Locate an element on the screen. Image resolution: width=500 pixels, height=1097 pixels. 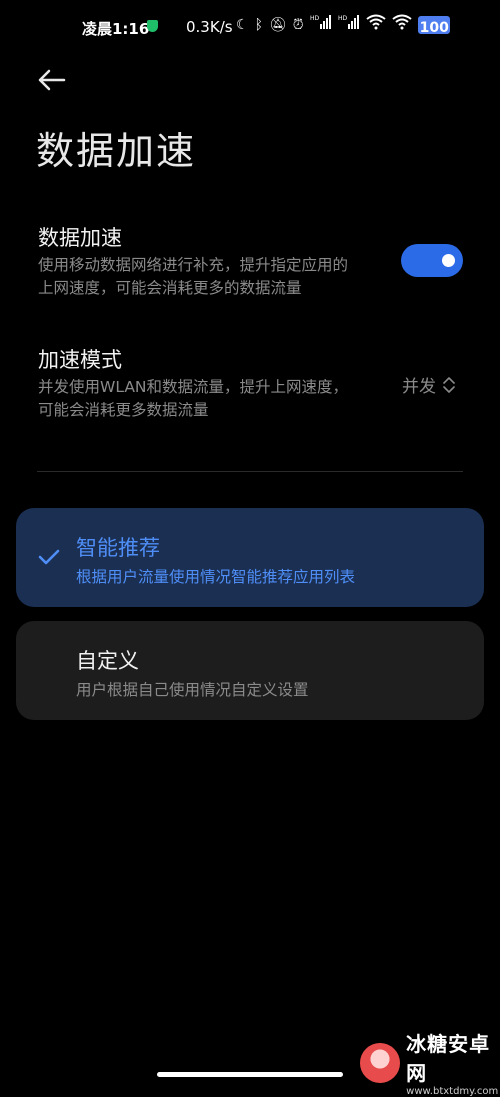
accel-mode-title: 加速模式 is located at coordinates (80, 360).